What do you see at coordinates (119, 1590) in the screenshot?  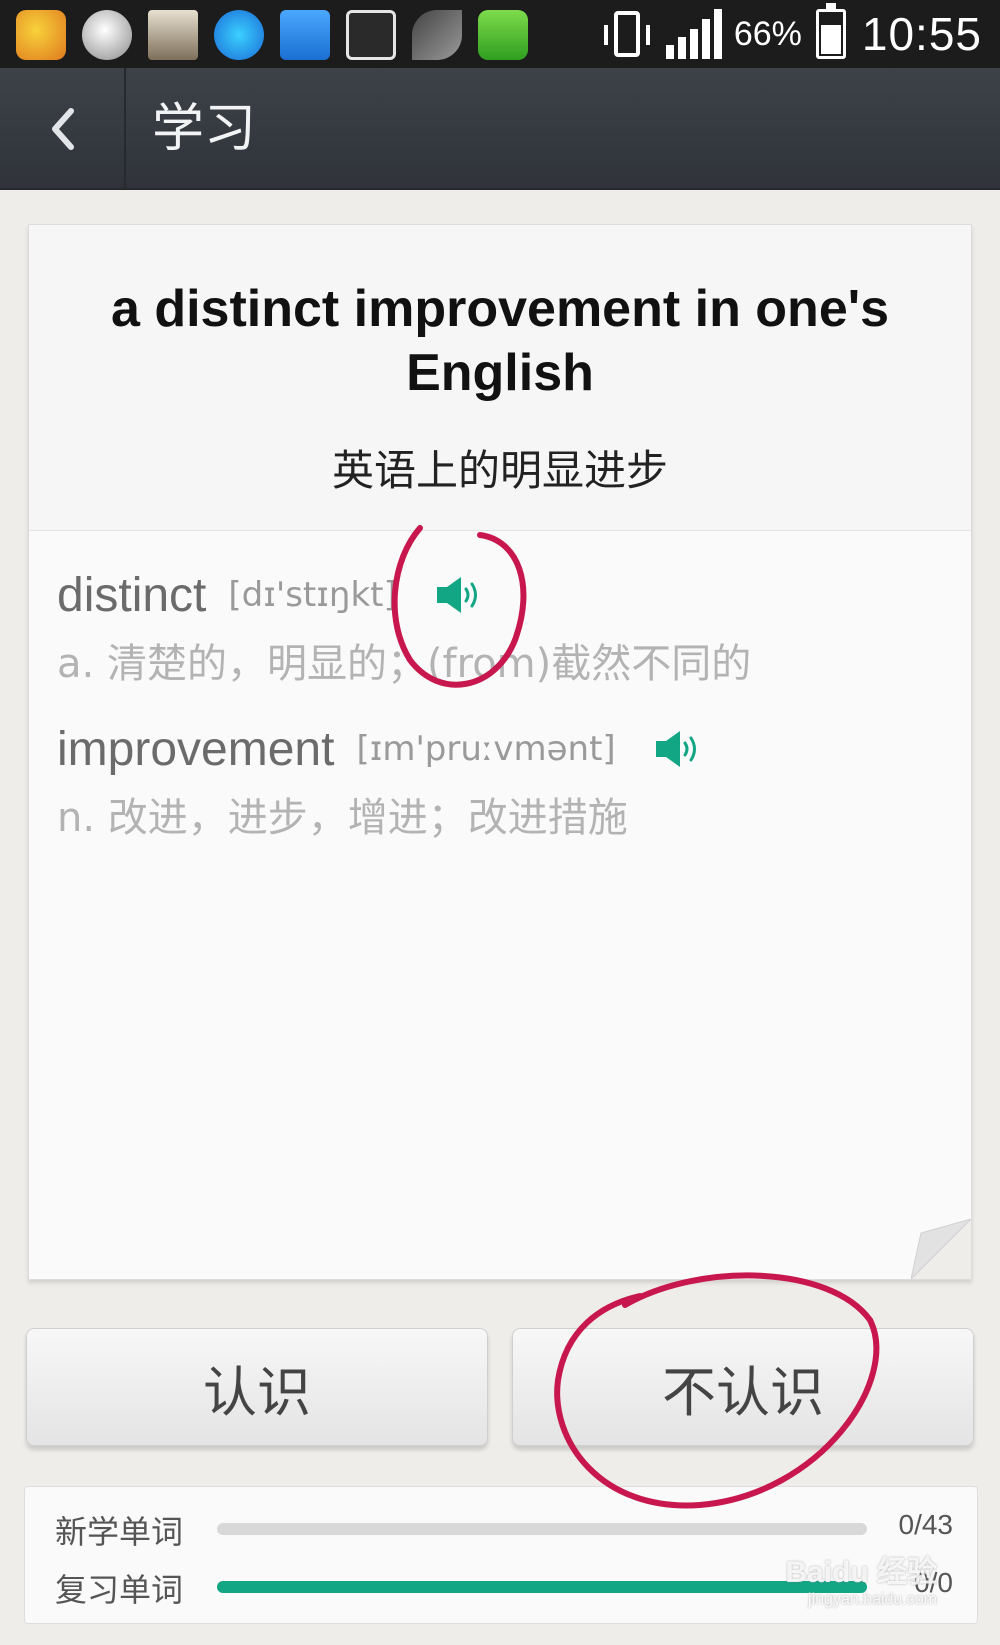 I see `progress-label: 复习单词` at bounding box center [119, 1590].